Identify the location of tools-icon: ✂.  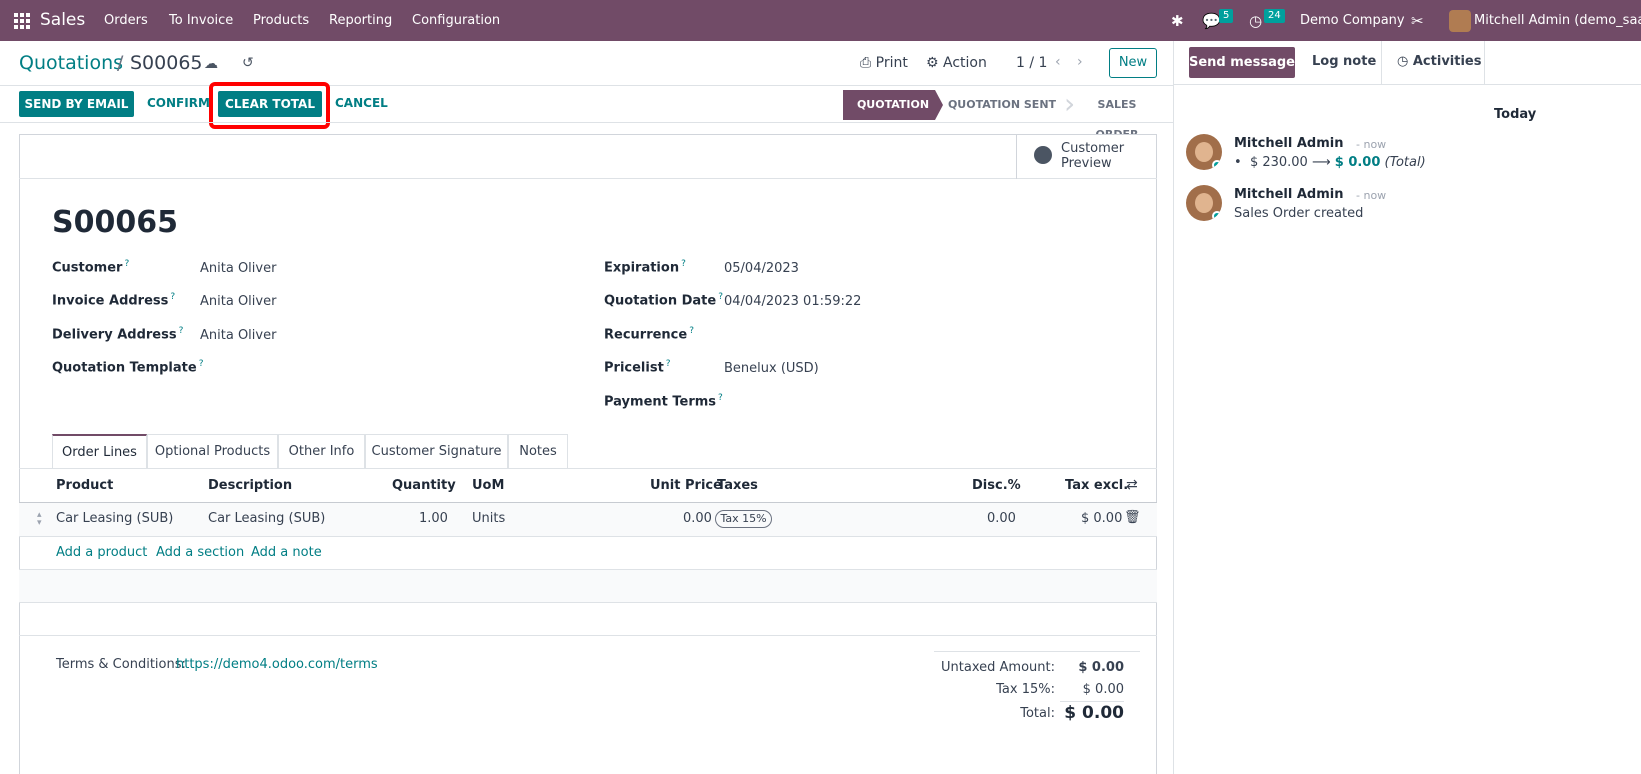
(1417, 21).